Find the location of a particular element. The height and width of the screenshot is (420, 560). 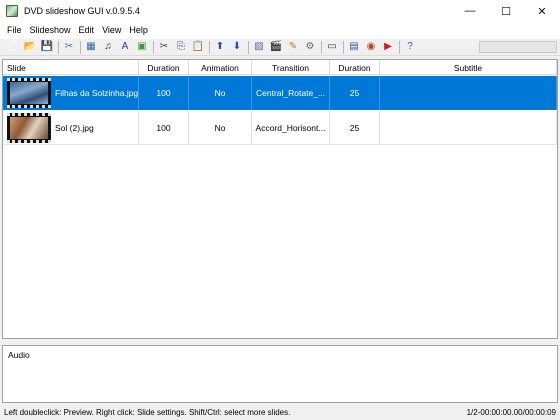

help-icon: ? is located at coordinates (410, 47).